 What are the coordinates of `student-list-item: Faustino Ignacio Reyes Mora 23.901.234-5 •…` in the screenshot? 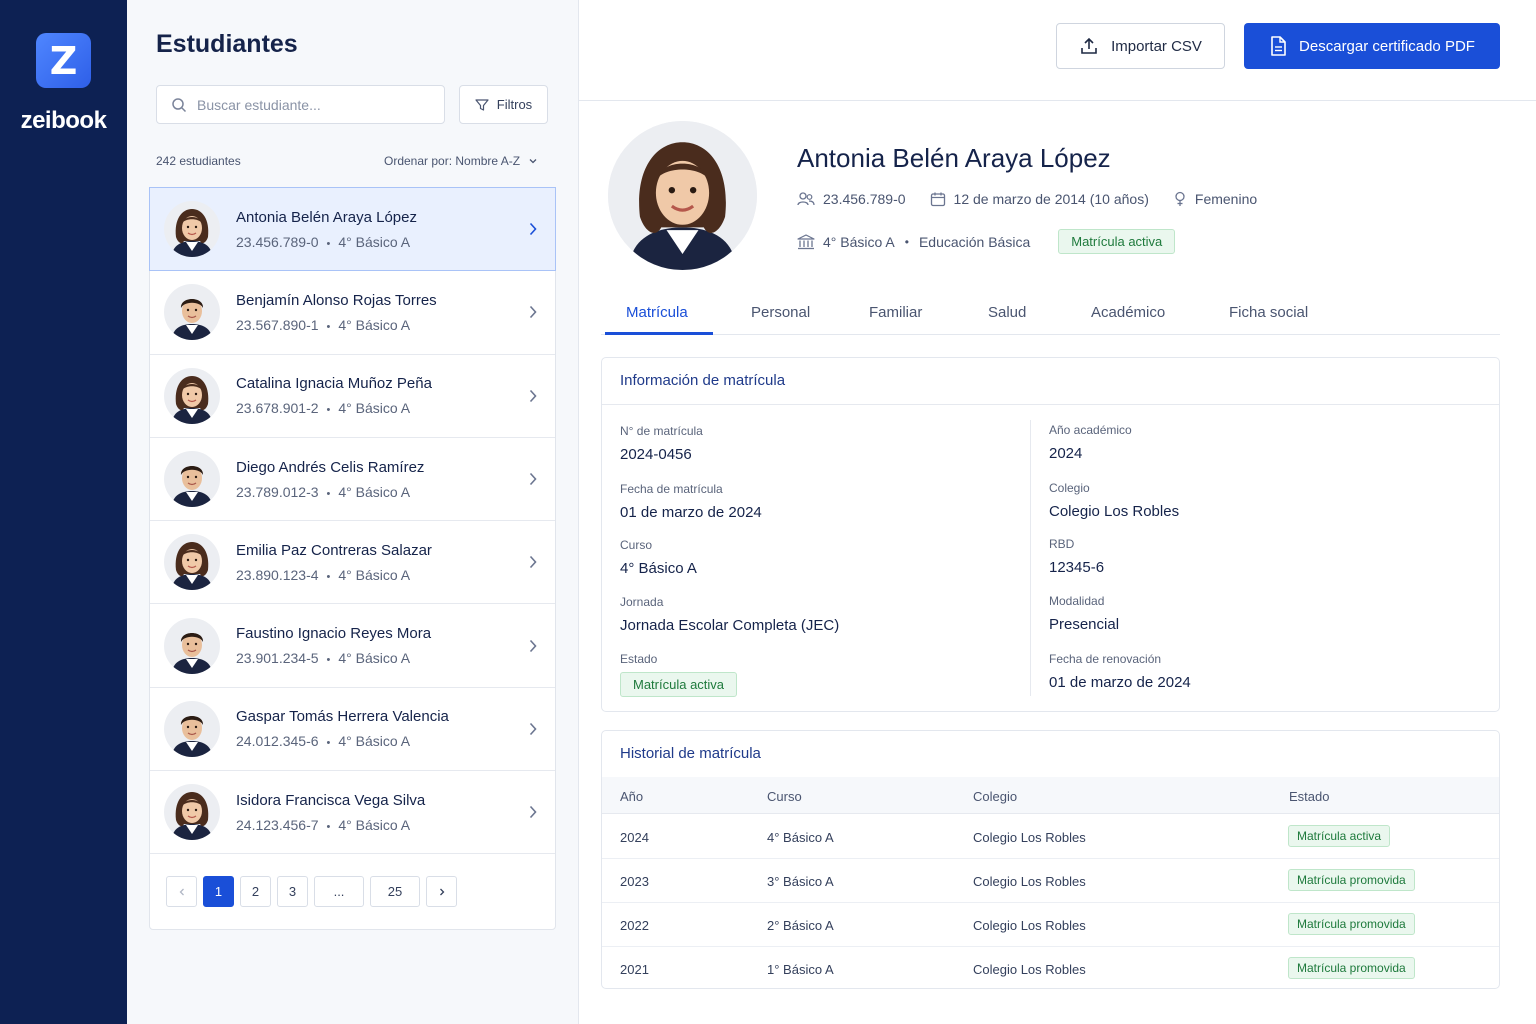 It's located at (352, 646).